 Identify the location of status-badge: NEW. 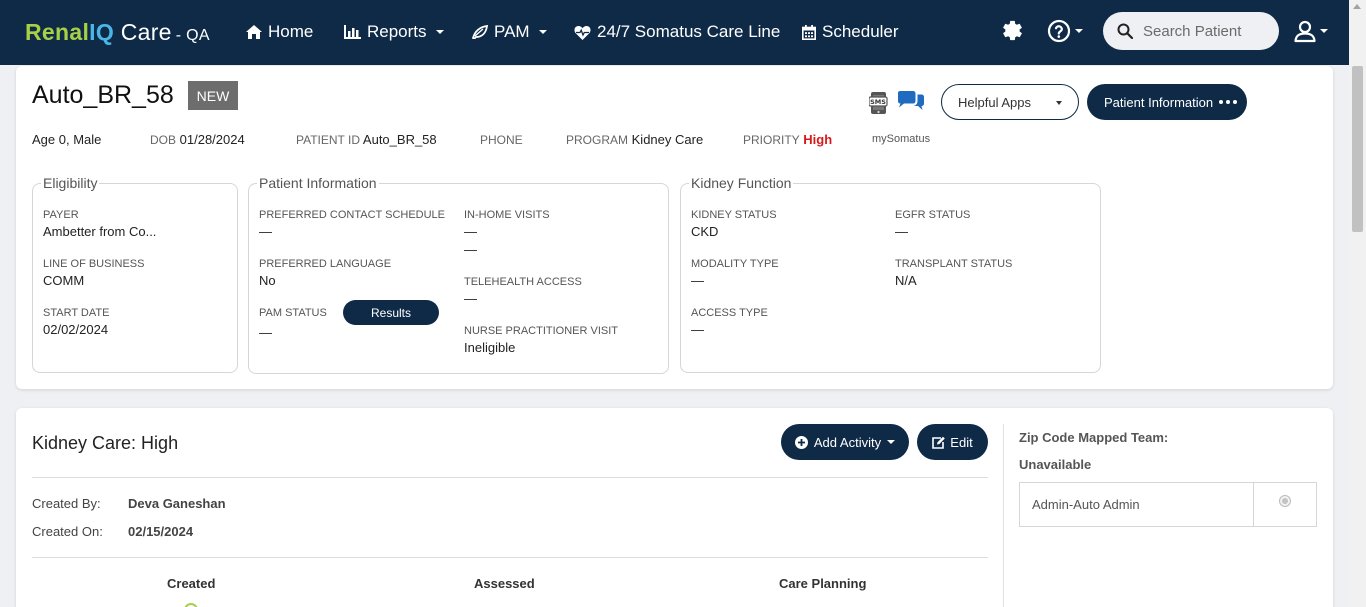
(213, 95).